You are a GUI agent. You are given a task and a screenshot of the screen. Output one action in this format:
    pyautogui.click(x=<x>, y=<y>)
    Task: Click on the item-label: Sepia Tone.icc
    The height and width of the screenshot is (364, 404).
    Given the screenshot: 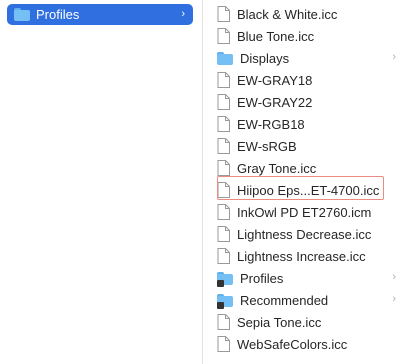 What is the action you would take?
    pyautogui.click(x=279, y=322)
    